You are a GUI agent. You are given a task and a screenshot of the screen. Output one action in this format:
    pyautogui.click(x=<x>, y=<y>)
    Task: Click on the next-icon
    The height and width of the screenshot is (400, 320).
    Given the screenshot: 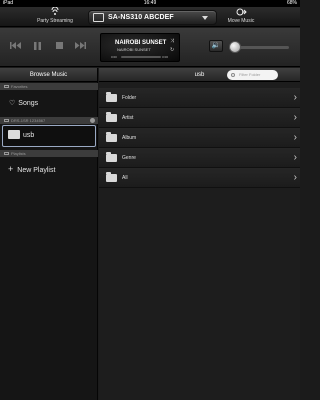 What is the action you would take?
    pyautogui.click(x=80, y=45)
    